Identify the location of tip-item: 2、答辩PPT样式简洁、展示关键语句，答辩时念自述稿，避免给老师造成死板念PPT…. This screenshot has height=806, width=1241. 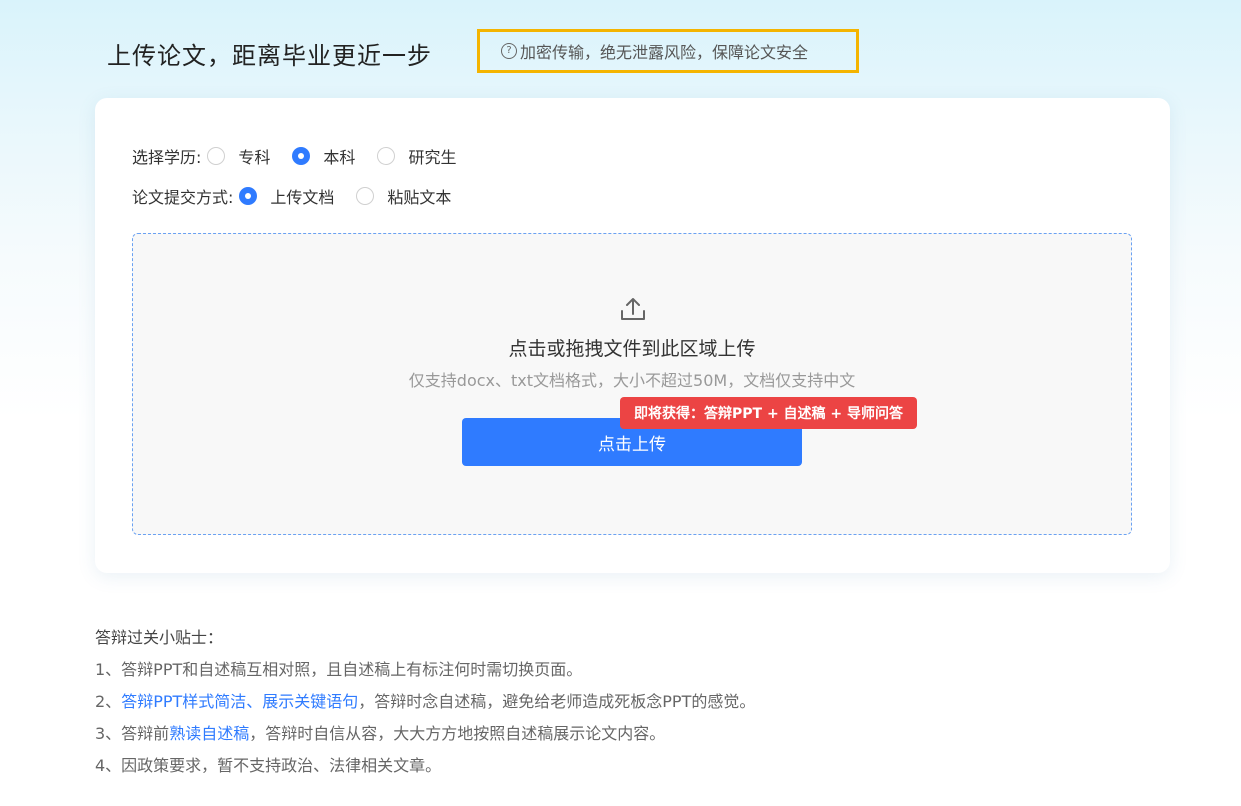
(425, 705).